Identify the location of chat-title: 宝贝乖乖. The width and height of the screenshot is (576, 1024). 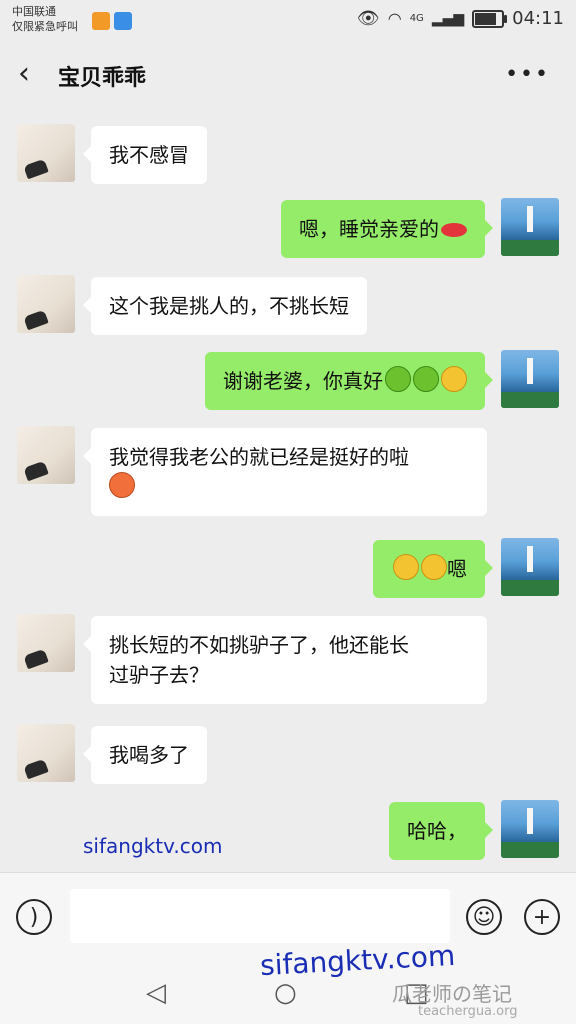
(102, 78).